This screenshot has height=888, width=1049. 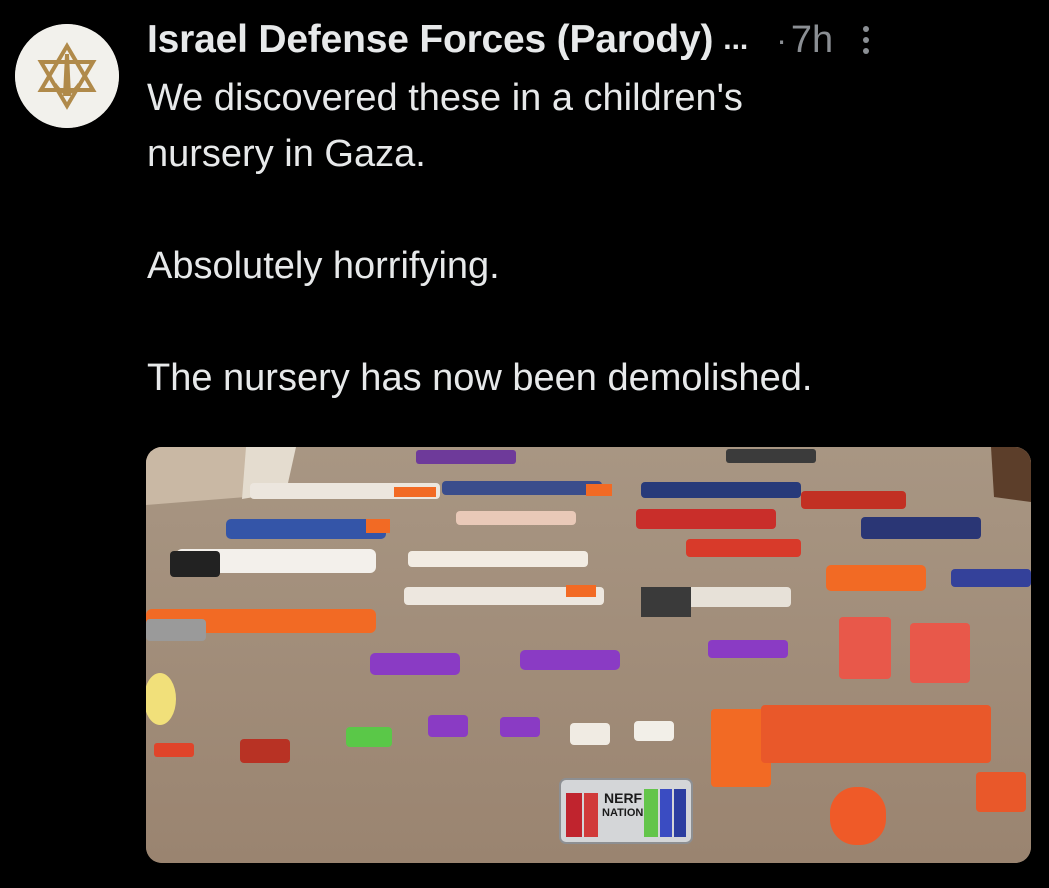 What do you see at coordinates (480, 378) in the screenshot?
I see `tweet-line: The nursery has now been demolished.` at bounding box center [480, 378].